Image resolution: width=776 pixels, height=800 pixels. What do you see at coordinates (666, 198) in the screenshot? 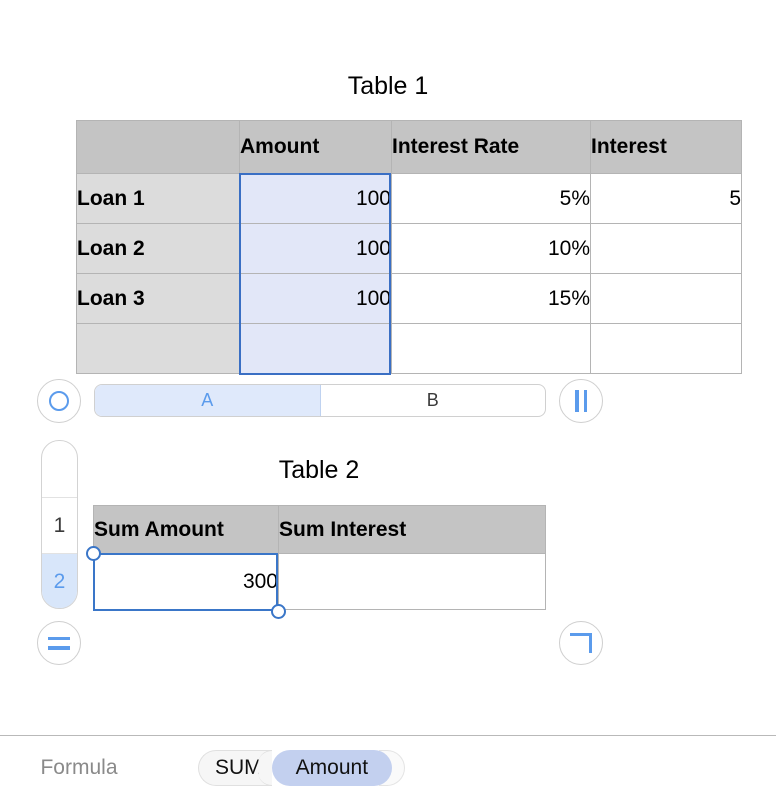
I see `table-1-cell-interest: 5` at bounding box center [666, 198].